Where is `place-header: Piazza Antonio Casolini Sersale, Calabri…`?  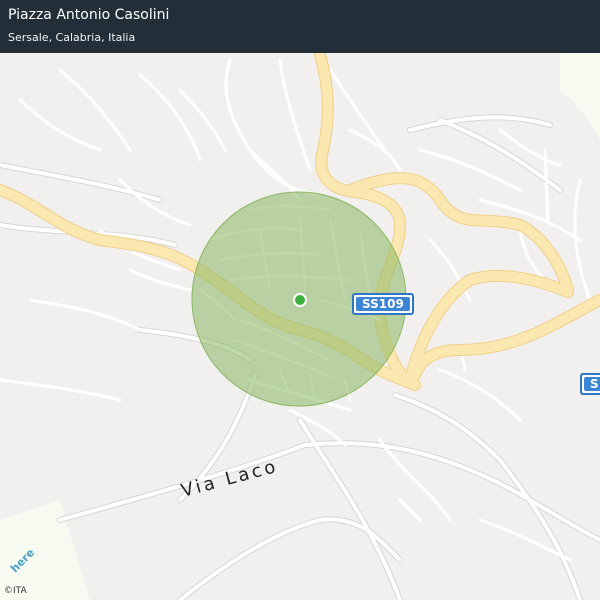 place-header: Piazza Antonio Casolini Sersale, Calabri… is located at coordinates (300, 26).